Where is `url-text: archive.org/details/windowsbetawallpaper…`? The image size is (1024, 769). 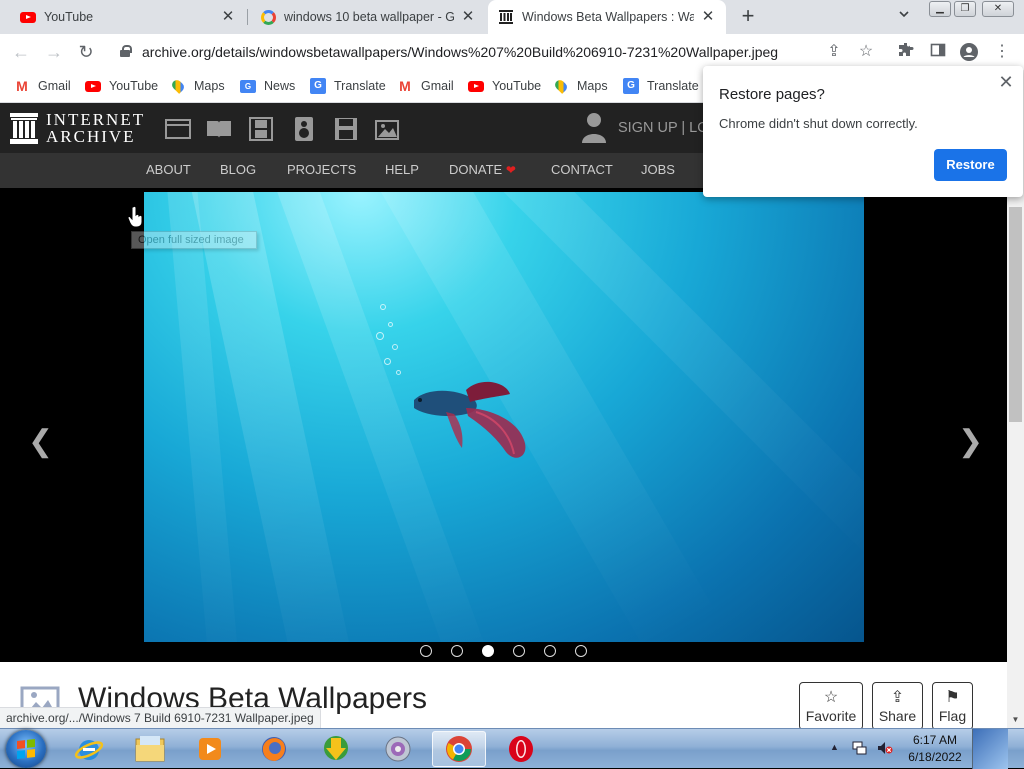
url-text: archive.org/details/windowsbetawallpaper… is located at coordinates (460, 52).